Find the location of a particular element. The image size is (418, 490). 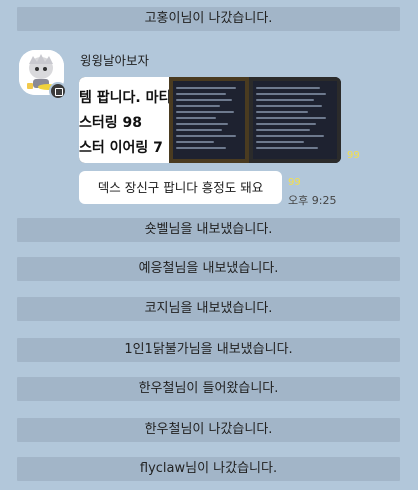

image-text-line: 스터 이어링 7 is located at coordinates (121, 148).